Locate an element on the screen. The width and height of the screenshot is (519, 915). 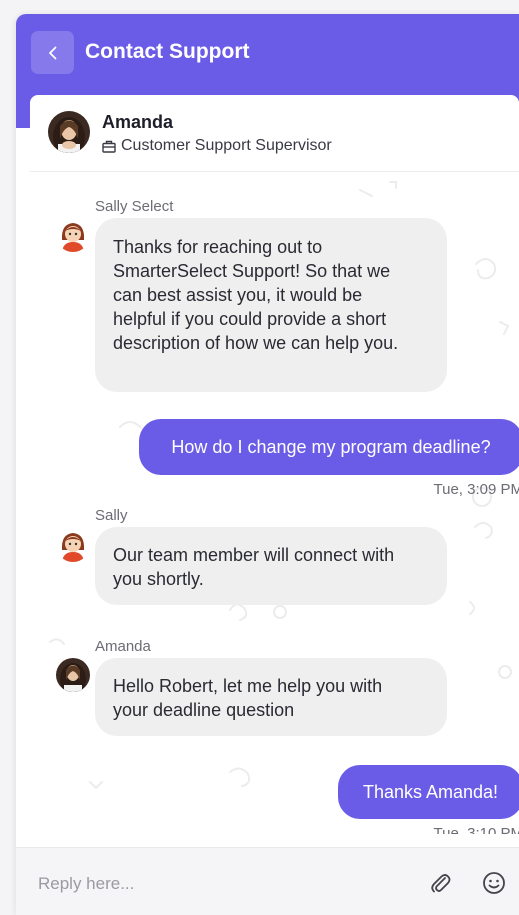
message-line: Hello Robert, let me help you with is located at coordinates (248, 686).